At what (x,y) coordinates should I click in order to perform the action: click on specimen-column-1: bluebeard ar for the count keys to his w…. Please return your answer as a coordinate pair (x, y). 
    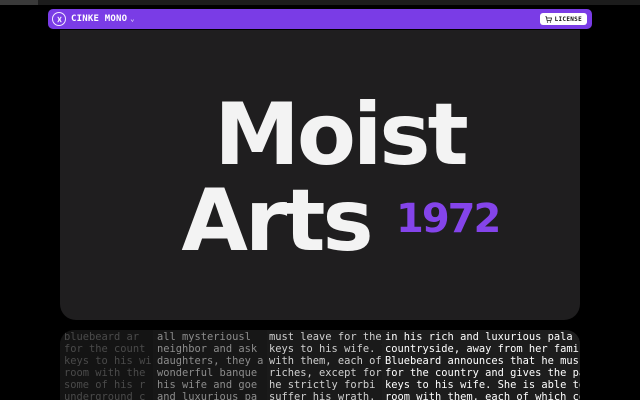
    Looking at the image, I should click on (106, 365).